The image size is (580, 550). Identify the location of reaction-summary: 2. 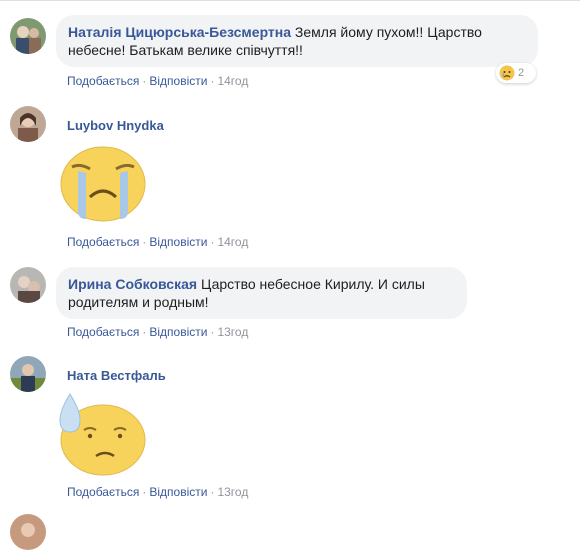
(516, 73).